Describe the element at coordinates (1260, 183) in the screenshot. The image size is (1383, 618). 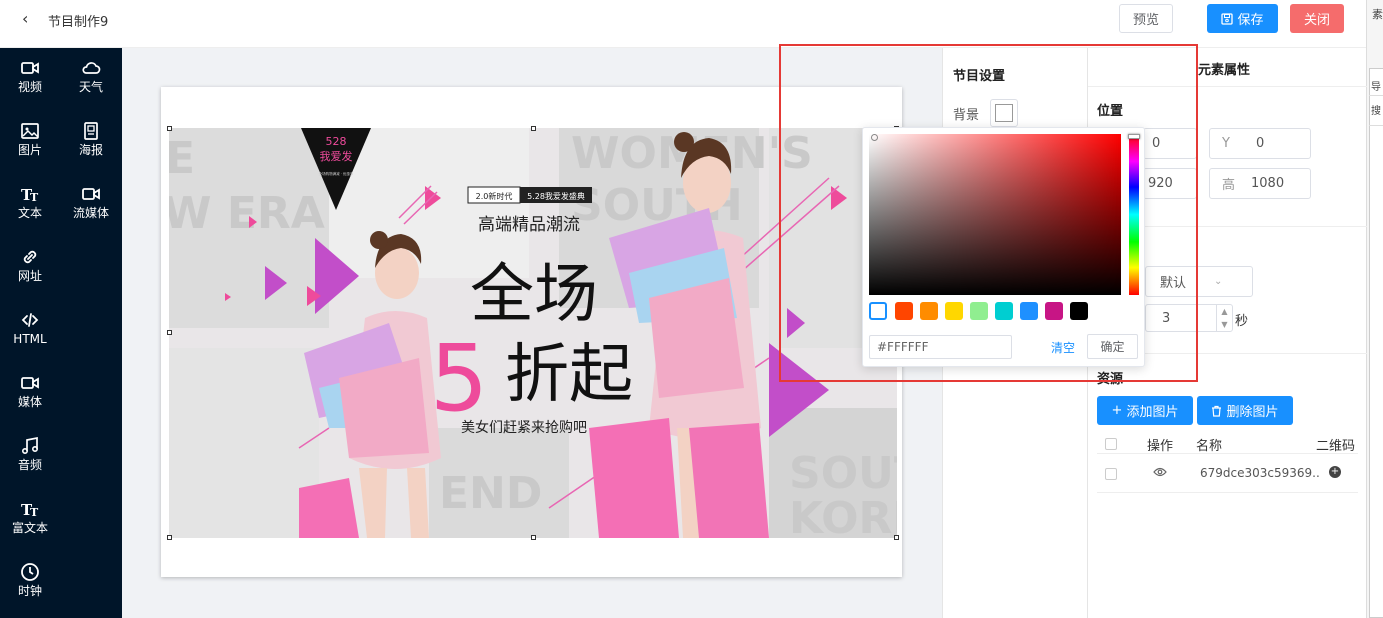
I see `height-input: 高 1080` at that location.